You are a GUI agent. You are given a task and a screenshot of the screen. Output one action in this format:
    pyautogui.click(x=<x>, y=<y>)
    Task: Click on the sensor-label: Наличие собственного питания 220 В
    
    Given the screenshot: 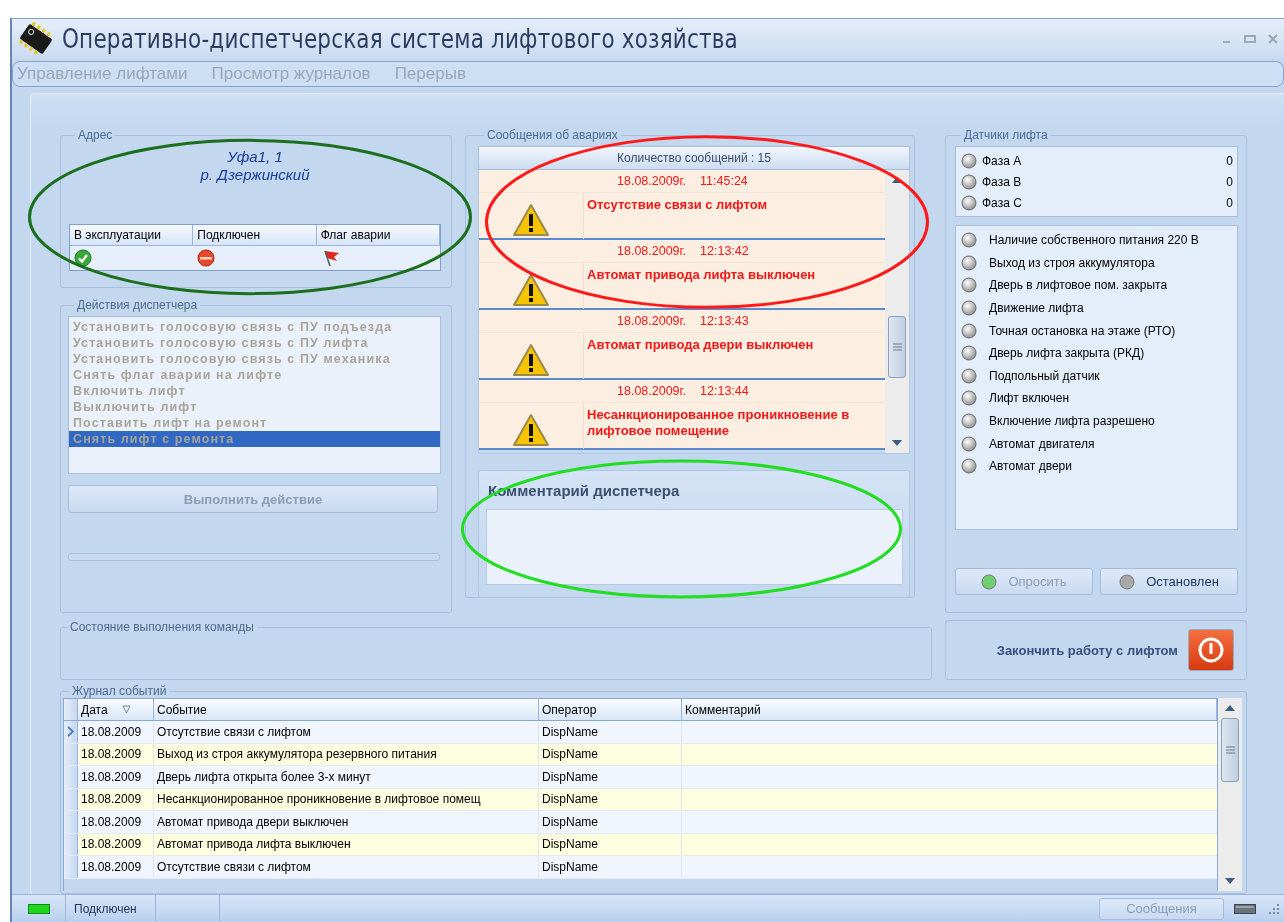 What is the action you would take?
    pyautogui.click(x=1094, y=240)
    